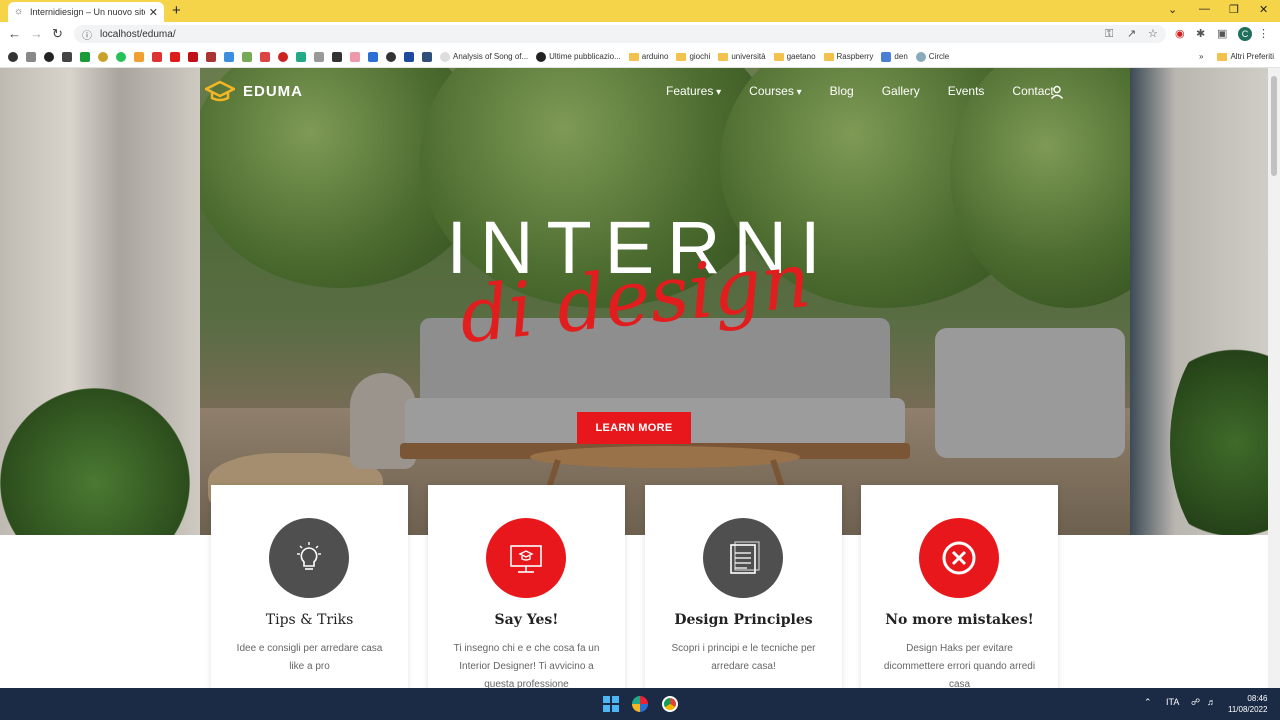 The image size is (1280, 720). I want to click on card-title: Tips & Triks, so click(309, 620).